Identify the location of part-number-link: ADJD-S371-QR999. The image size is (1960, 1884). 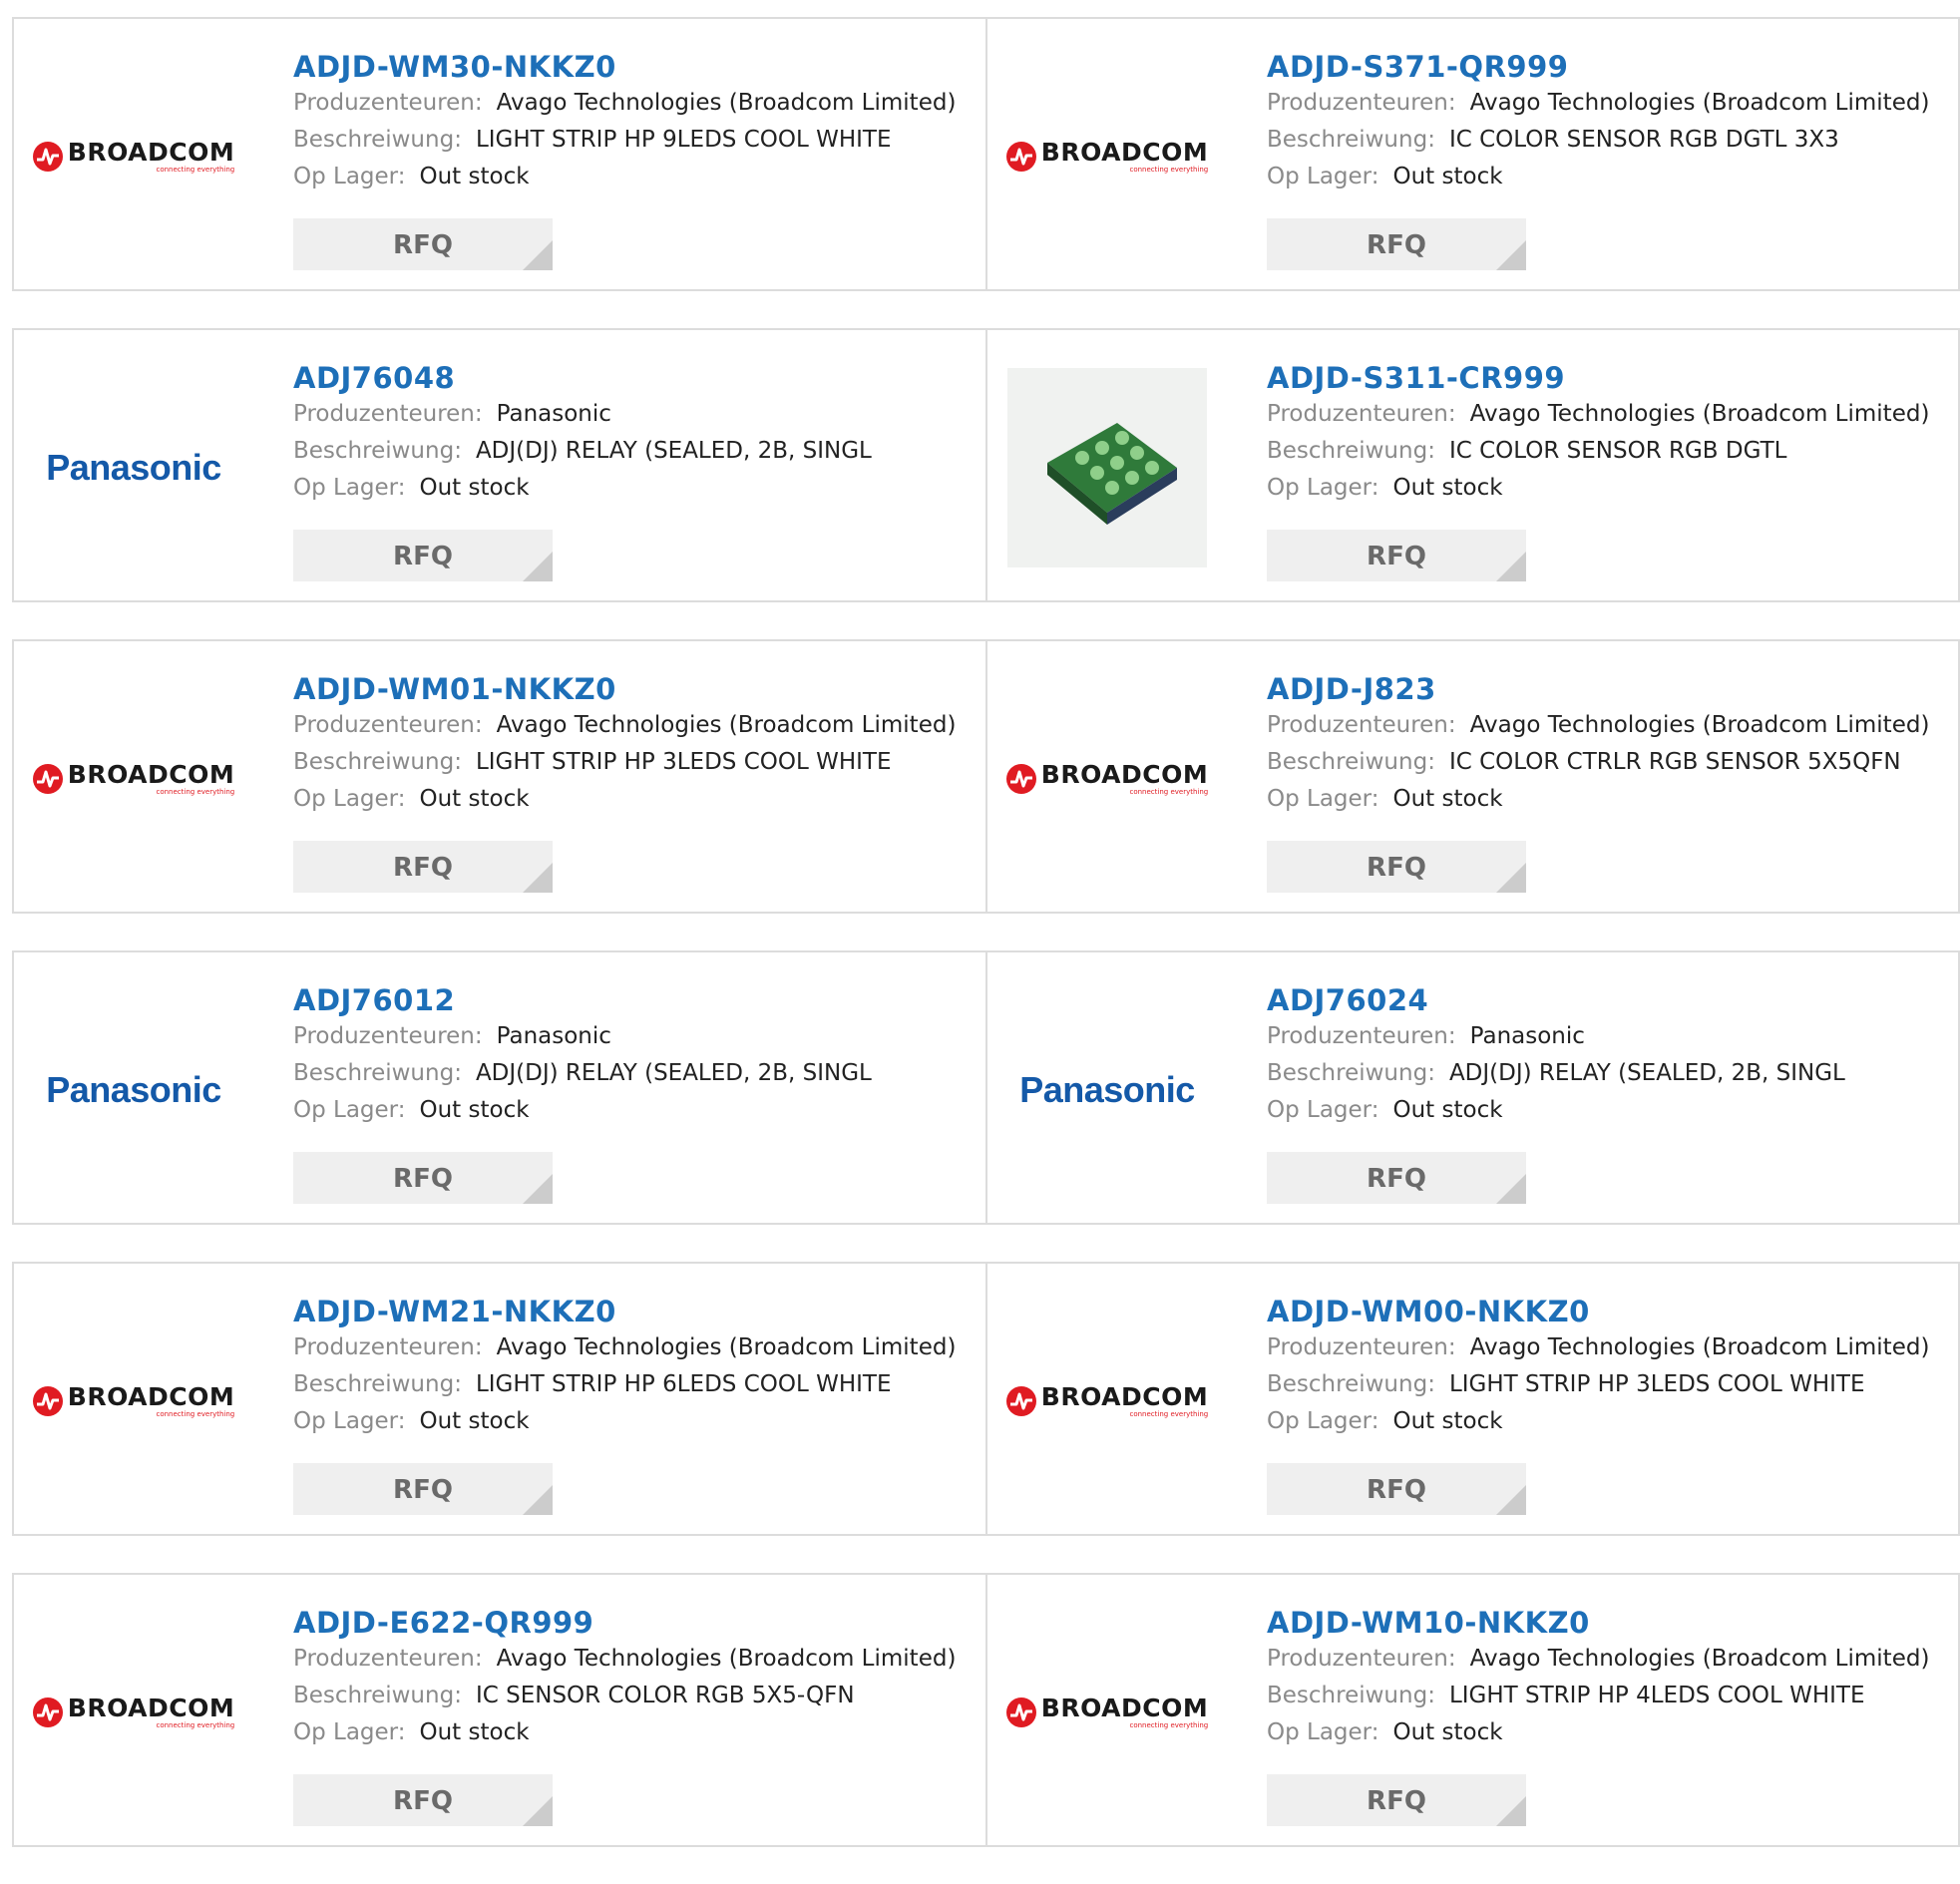
(1598, 67).